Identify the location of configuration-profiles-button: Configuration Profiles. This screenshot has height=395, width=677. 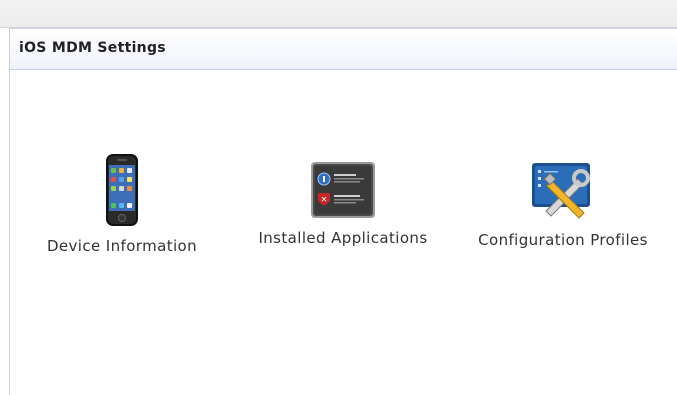
(563, 205).